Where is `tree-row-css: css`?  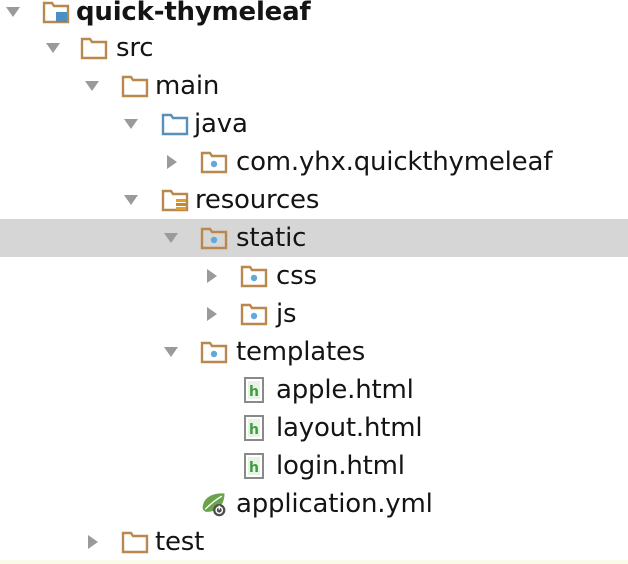 tree-row-css: css is located at coordinates (314, 276).